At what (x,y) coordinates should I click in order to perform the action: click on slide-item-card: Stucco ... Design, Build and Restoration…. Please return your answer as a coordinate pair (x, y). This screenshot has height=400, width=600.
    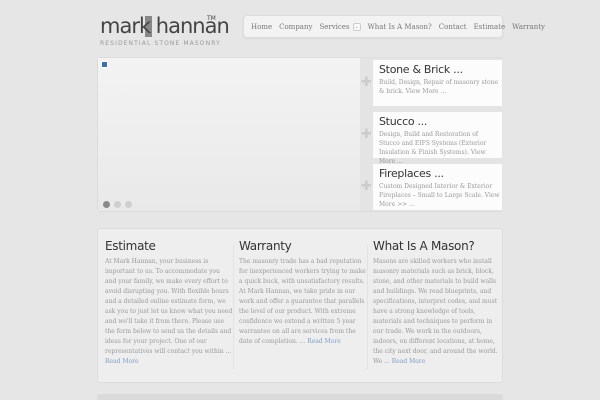
    Looking at the image, I should click on (437, 138).